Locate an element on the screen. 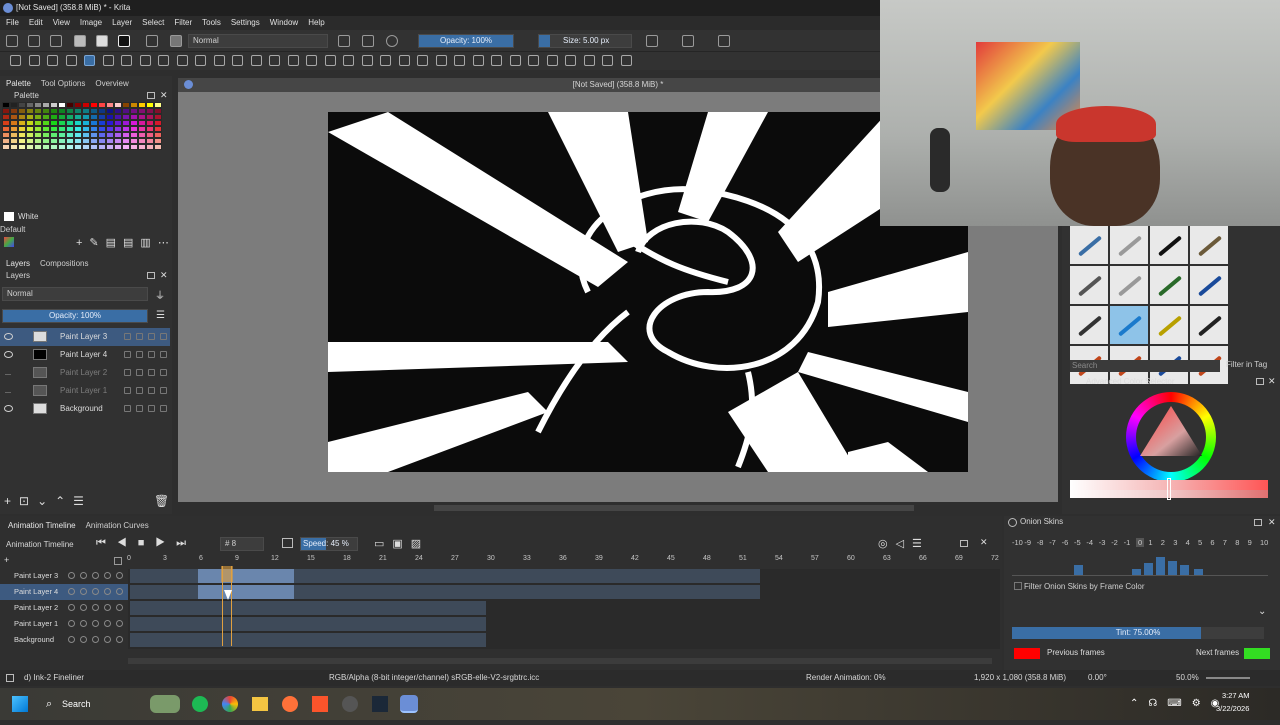  onion-frame-number: -10 is located at coordinates (1017, 542).